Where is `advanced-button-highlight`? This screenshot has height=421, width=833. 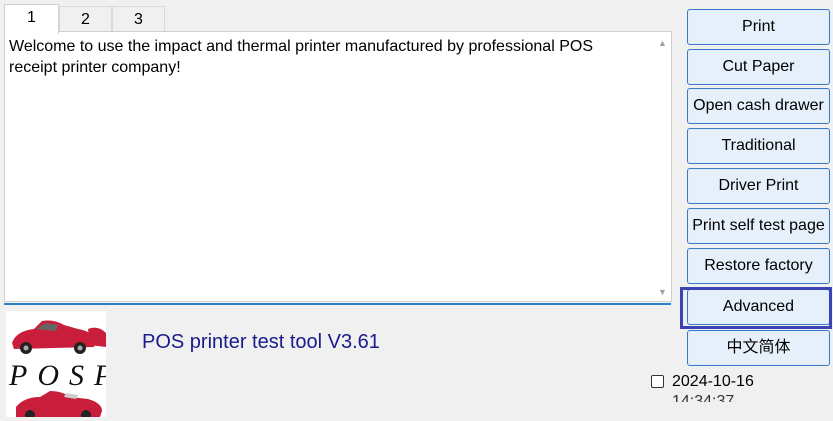 advanced-button-highlight is located at coordinates (756, 308).